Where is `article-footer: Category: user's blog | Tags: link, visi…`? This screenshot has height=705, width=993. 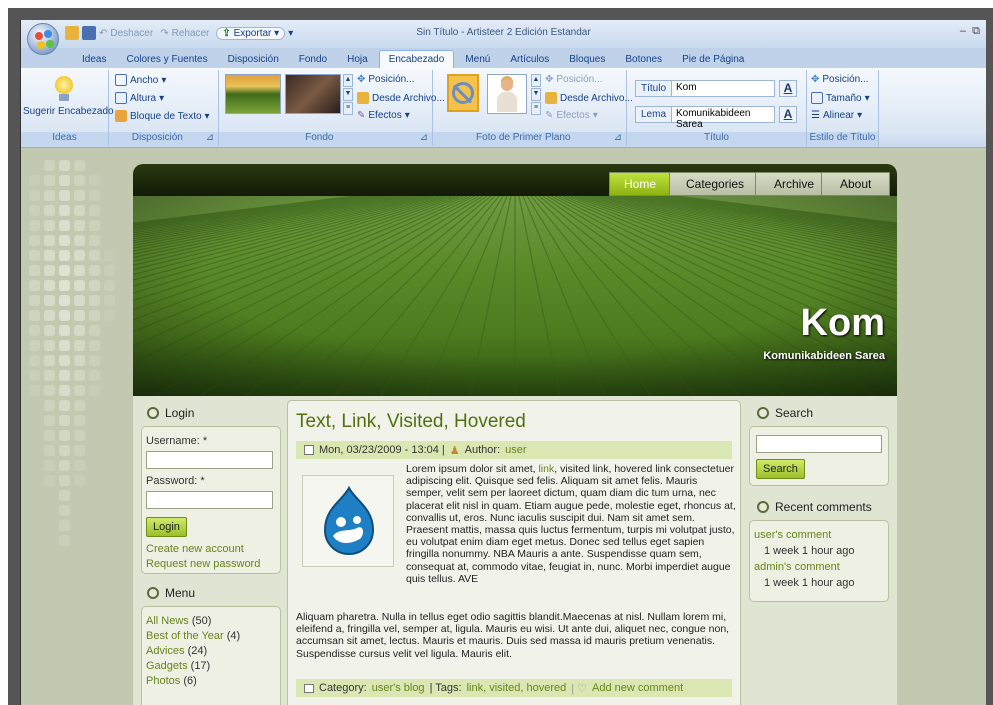 article-footer: Category: user's blog | Tags: link, visi… is located at coordinates (514, 688).